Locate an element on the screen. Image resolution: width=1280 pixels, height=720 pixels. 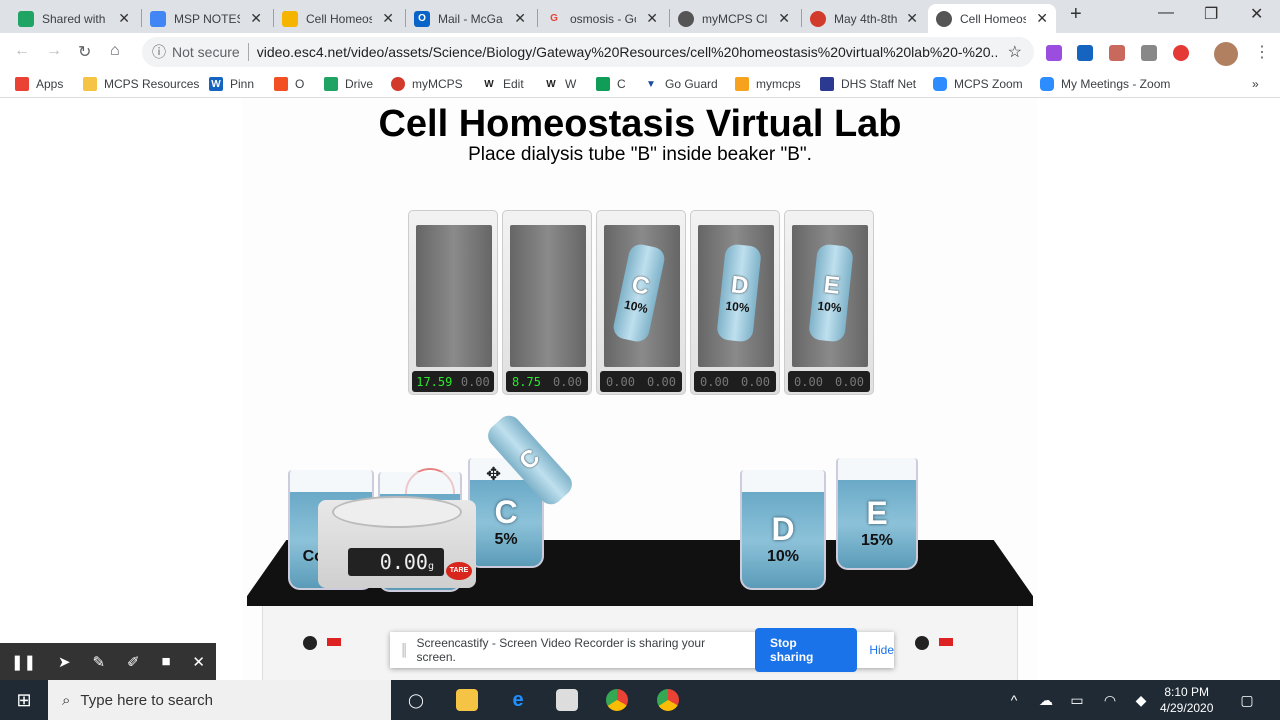
scale-plate is located at coordinates (397, 512).